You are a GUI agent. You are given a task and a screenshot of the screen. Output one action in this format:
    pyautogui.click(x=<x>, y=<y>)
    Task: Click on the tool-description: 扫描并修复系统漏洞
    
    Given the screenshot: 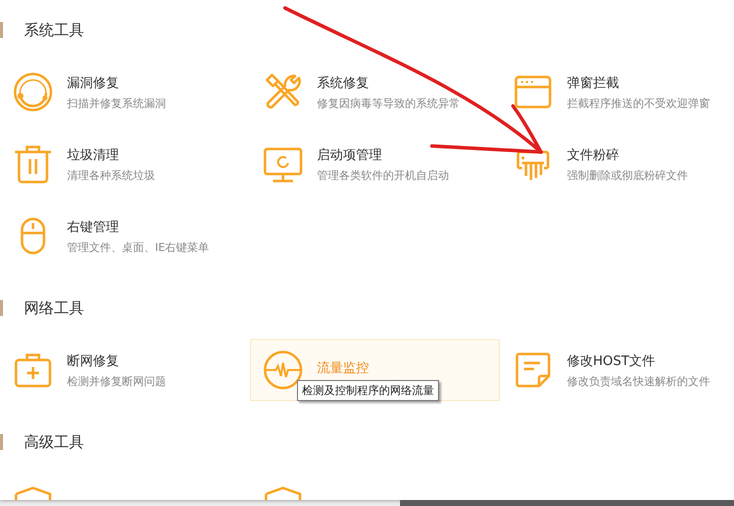 What is the action you would take?
    pyautogui.click(x=116, y=103)
    